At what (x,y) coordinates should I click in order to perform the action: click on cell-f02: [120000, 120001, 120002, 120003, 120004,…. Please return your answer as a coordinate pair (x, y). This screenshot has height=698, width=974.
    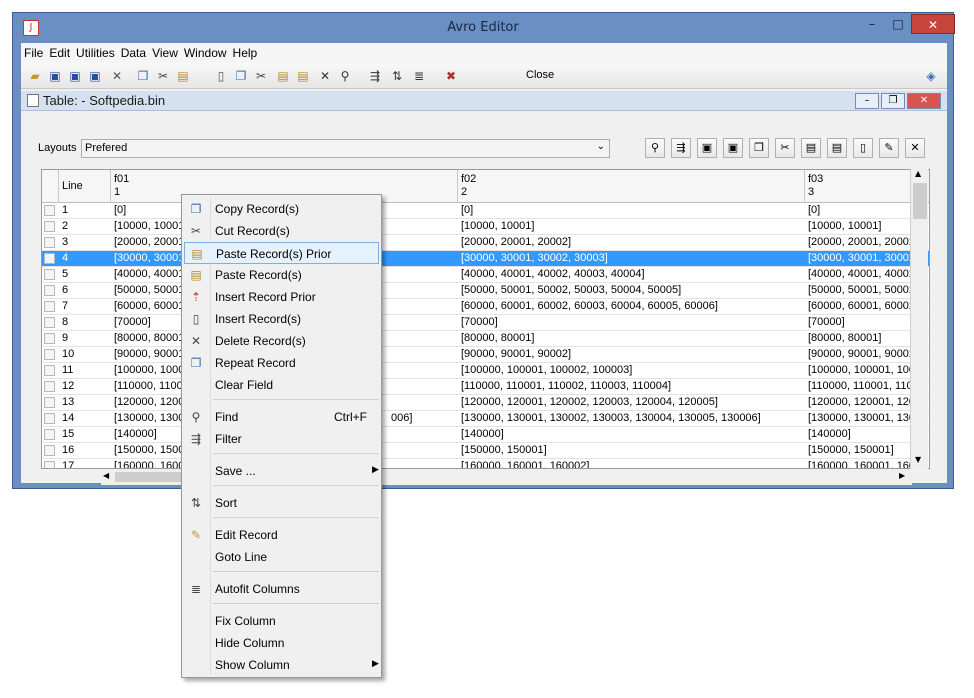
    Looking at the image, I should click on (631, 403).